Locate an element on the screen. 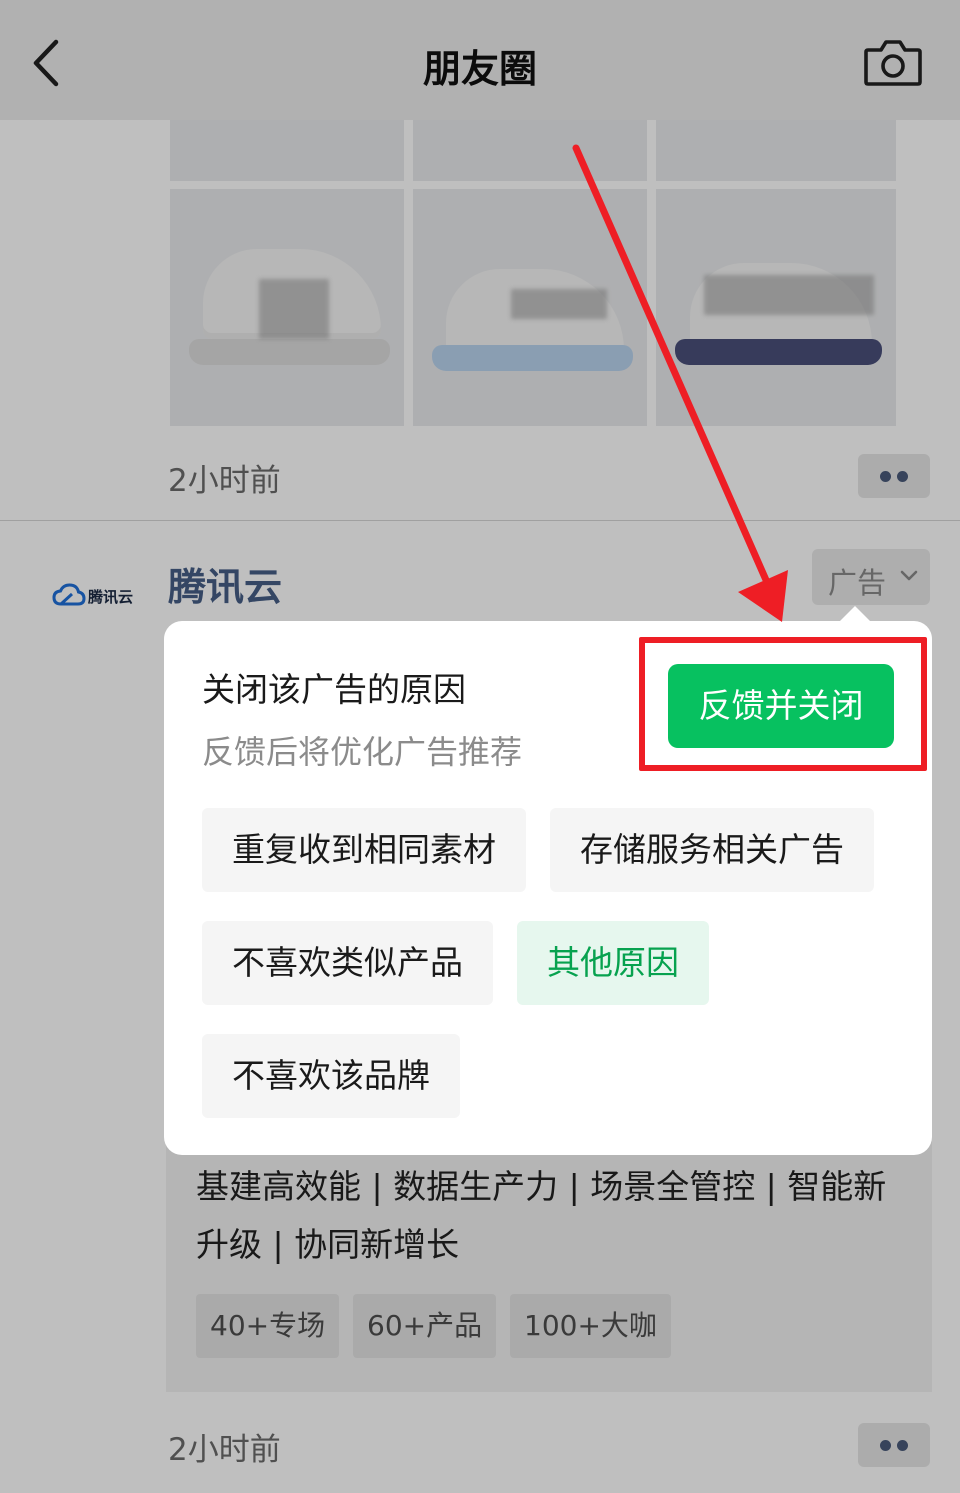 The height and width of the screenshot is (1493, 960). popup-title: 关闭该广告的原因 is located at coordinates (334, 689).